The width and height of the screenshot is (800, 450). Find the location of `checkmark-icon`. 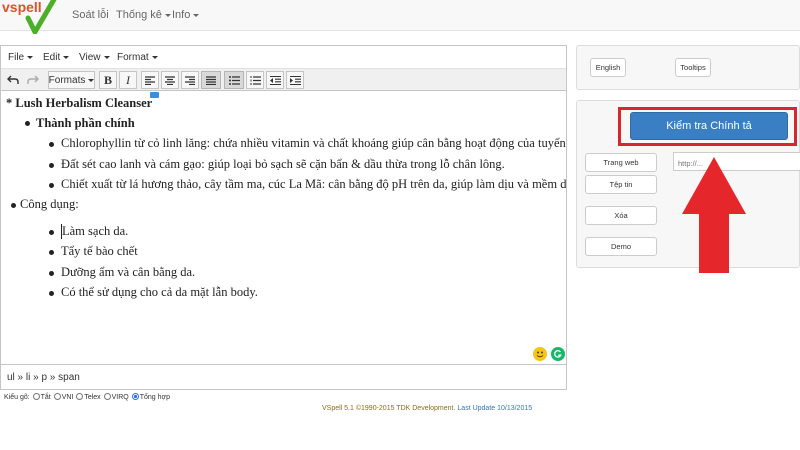

checkmark-icon is located at coordinates (41, 17).